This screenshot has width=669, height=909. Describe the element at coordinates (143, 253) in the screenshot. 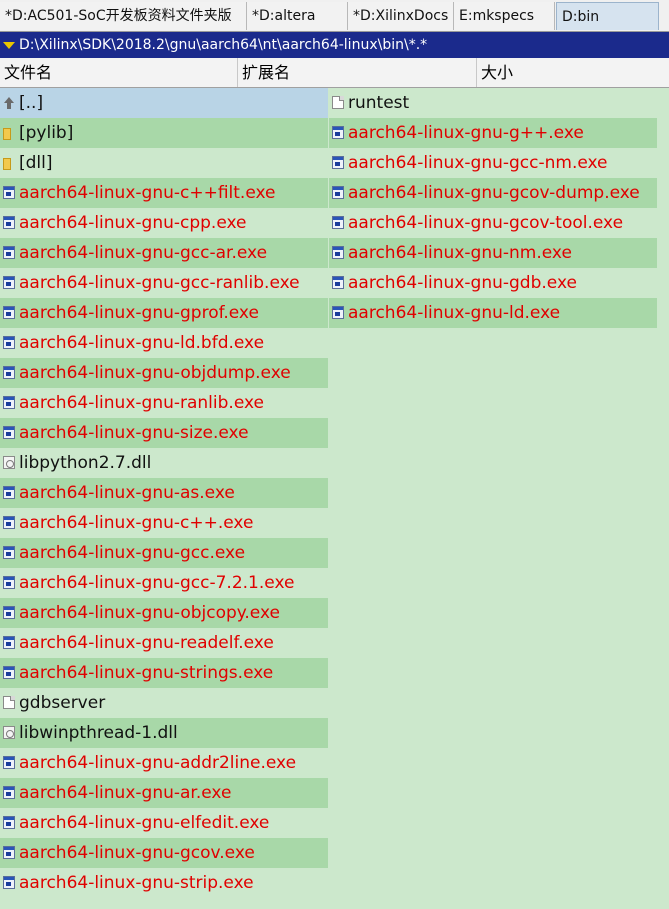

I see `file-name: aarch64-linux-gnu-gcc-ar.exe` at that location.